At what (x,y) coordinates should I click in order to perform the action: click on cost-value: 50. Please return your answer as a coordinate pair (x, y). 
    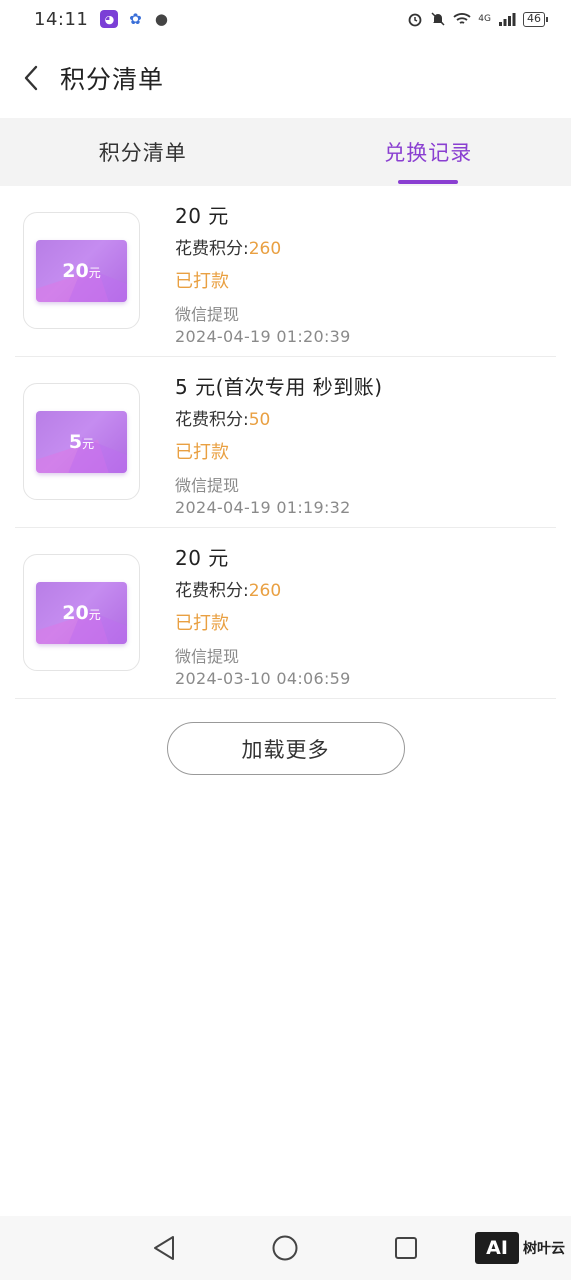
    Looking at the image, I should click on (259, 420).